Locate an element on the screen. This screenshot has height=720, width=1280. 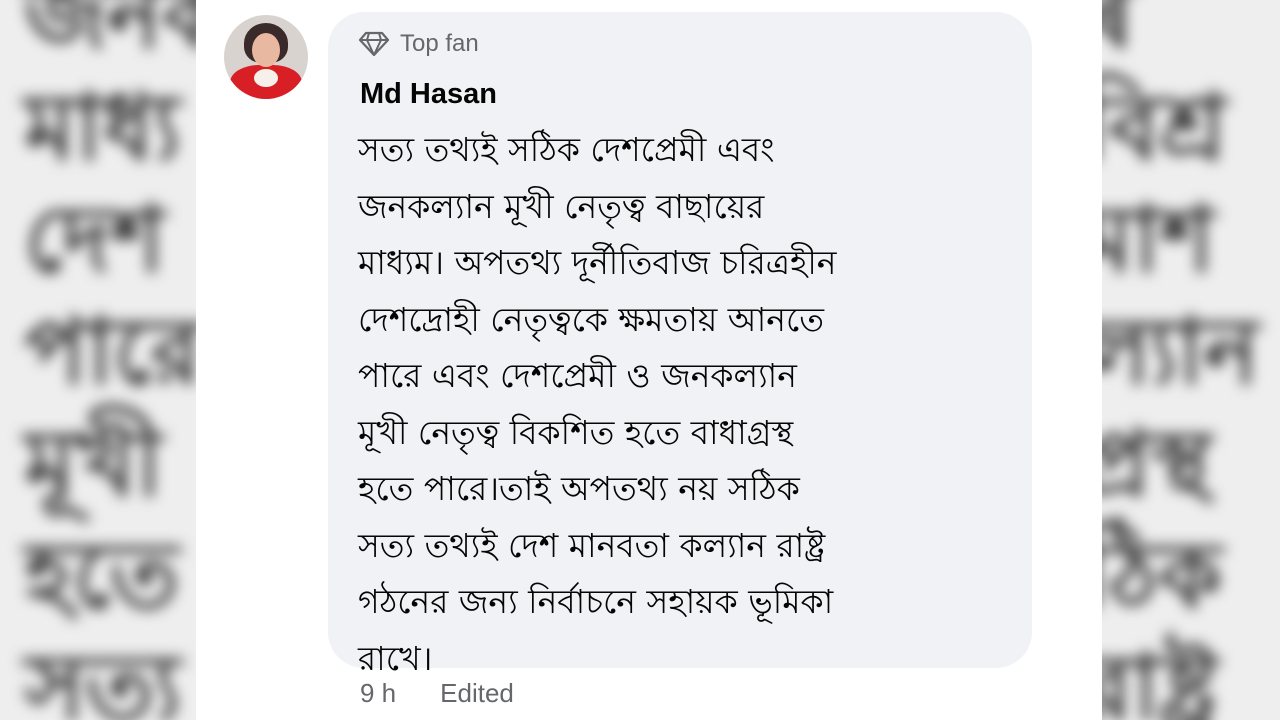
blurred-right-text: ৰ বিশ্র মাশ ল্যান প্রস্থ ঠিক রাষ্ট্র is located at coordinates (1180, 360).